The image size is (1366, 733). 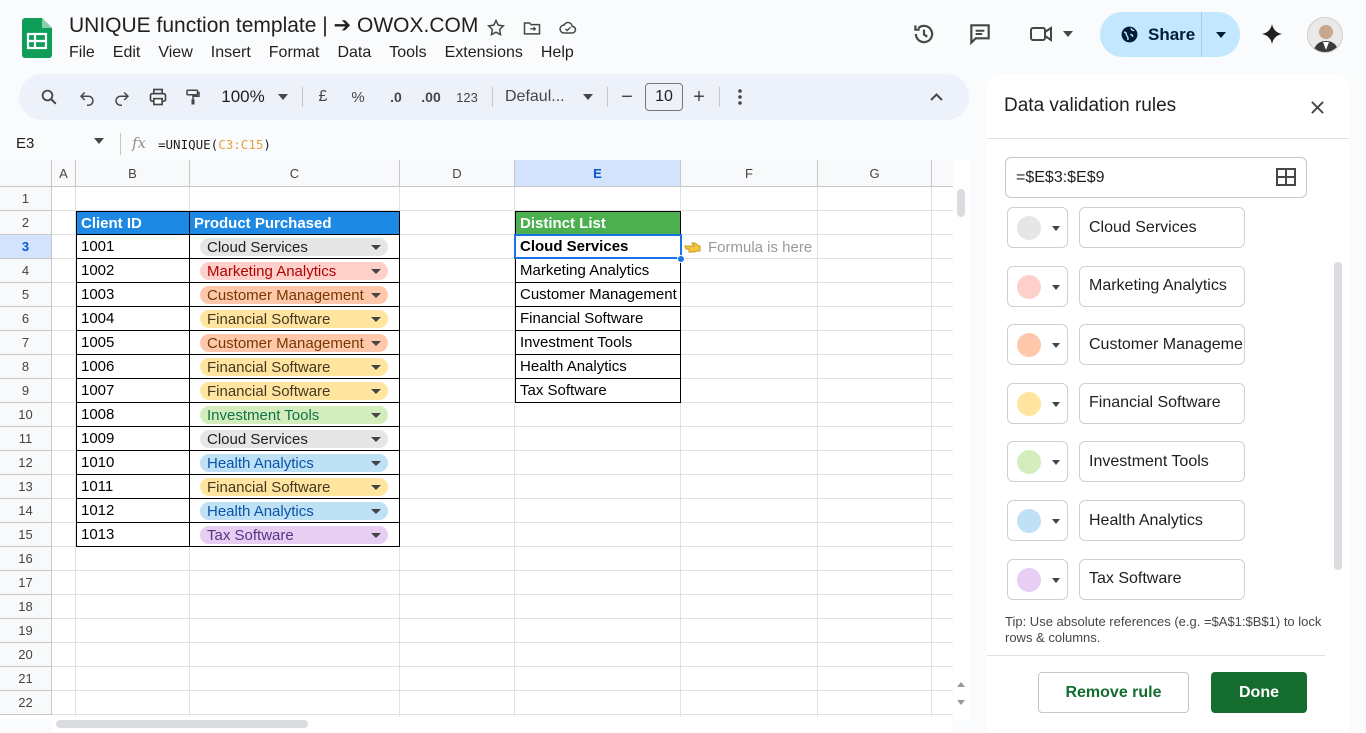 What do you see at coordinates (396, 97) in the screenshot?
I see `decrease-decimal-button: .0` at bounding box center [396, 97].